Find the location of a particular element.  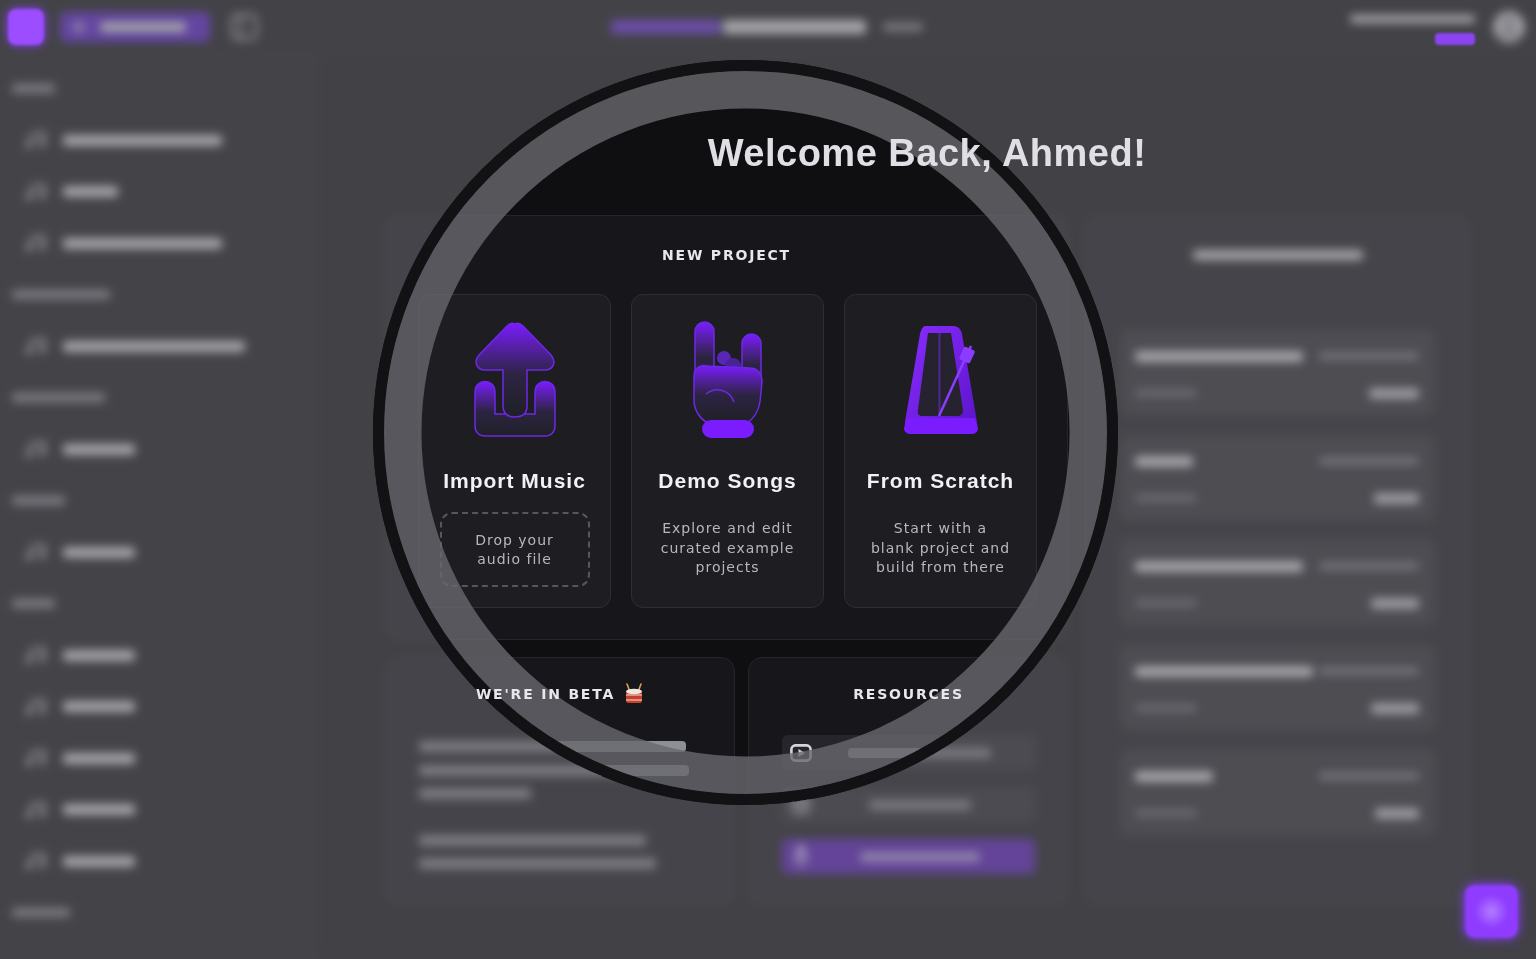

option-title: From Scratch is located at coordinates (940, 481).